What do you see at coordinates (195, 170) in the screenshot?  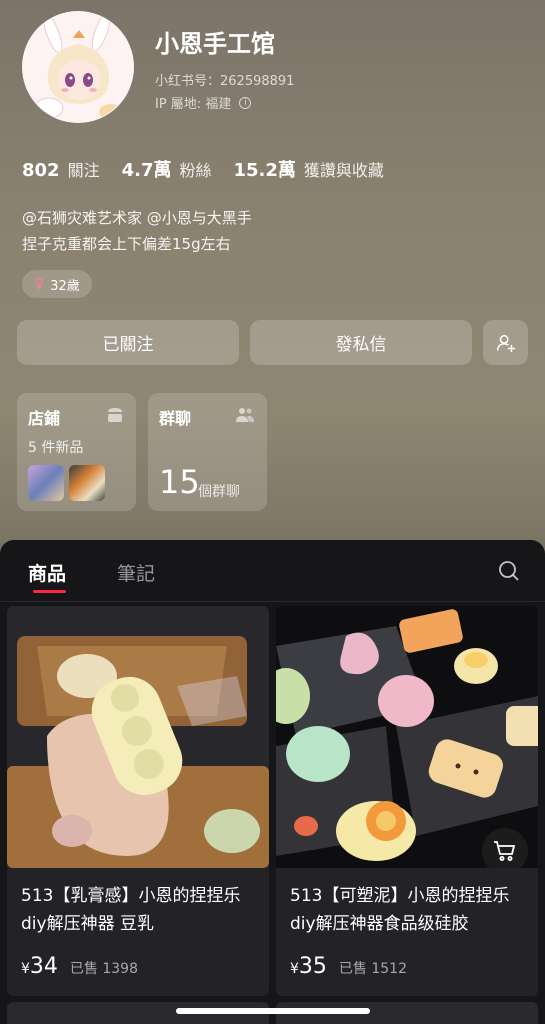 I see `stat-followers-label: 粉絲` at bounding box center [195, 170].